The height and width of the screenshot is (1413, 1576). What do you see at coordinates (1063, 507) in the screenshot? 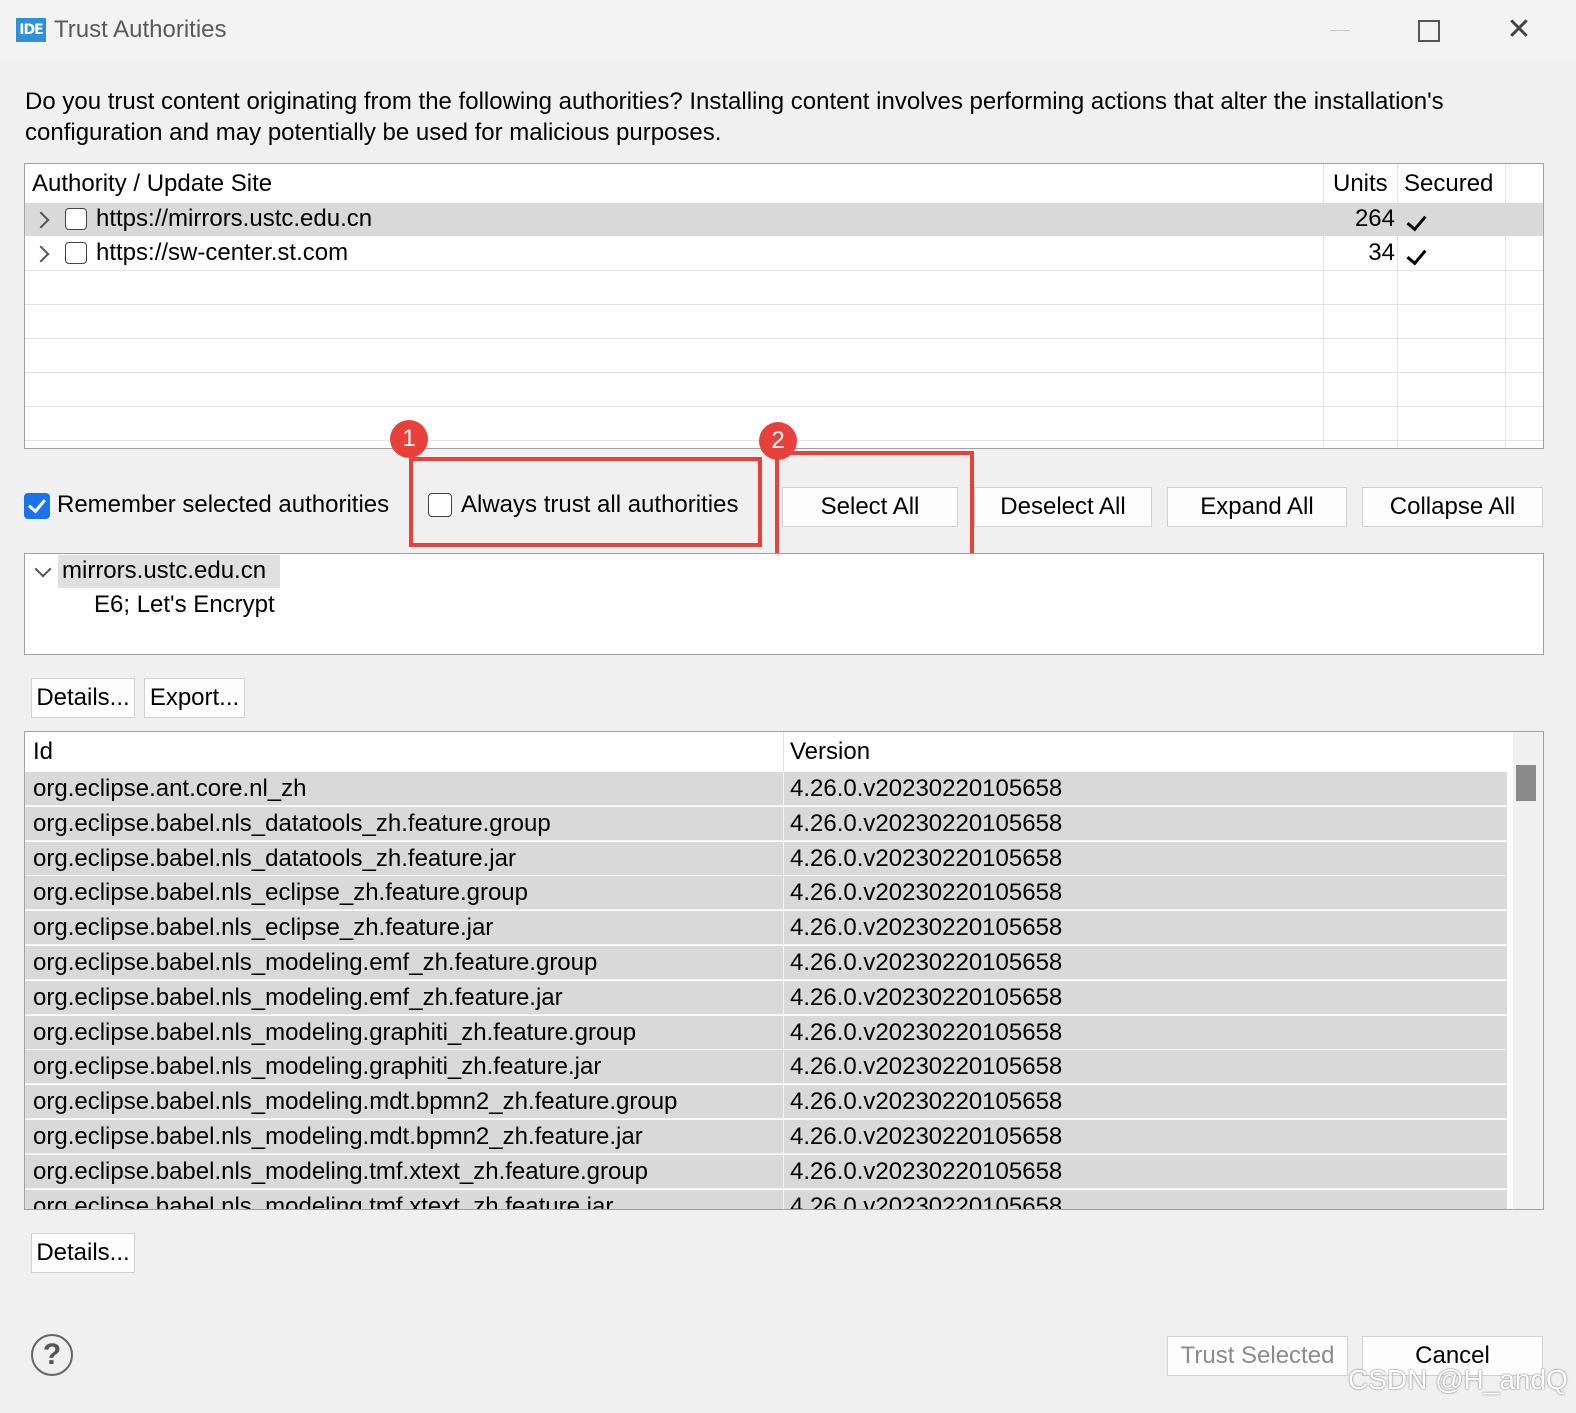
I see `deselect-all-button: Deselect All` at bounding box center [1063, 507].